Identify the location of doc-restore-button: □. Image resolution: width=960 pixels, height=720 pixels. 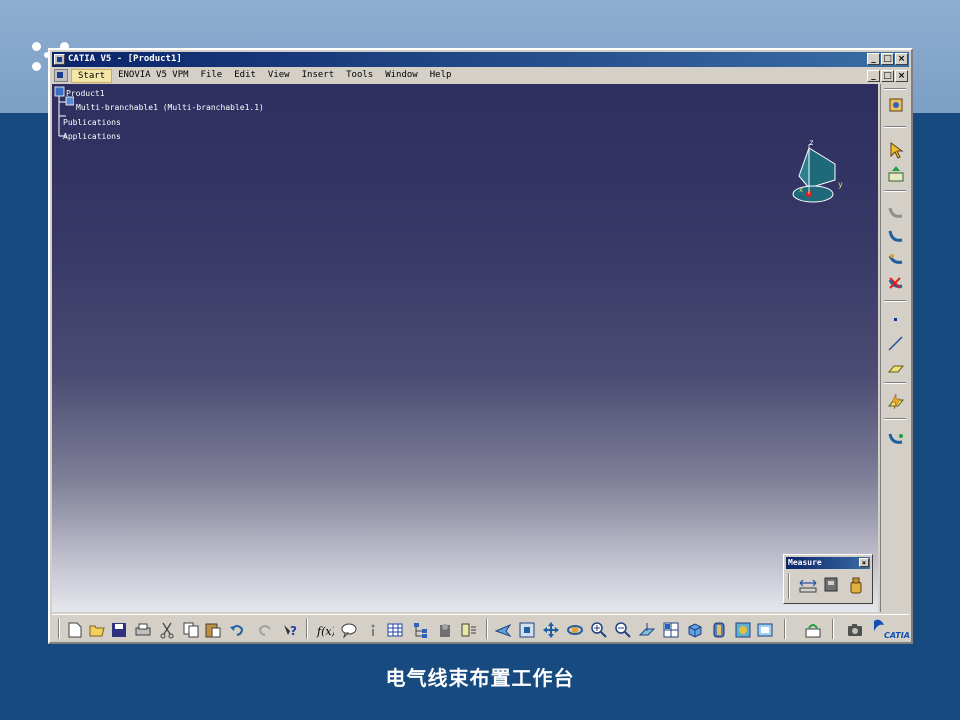
(887, 76).